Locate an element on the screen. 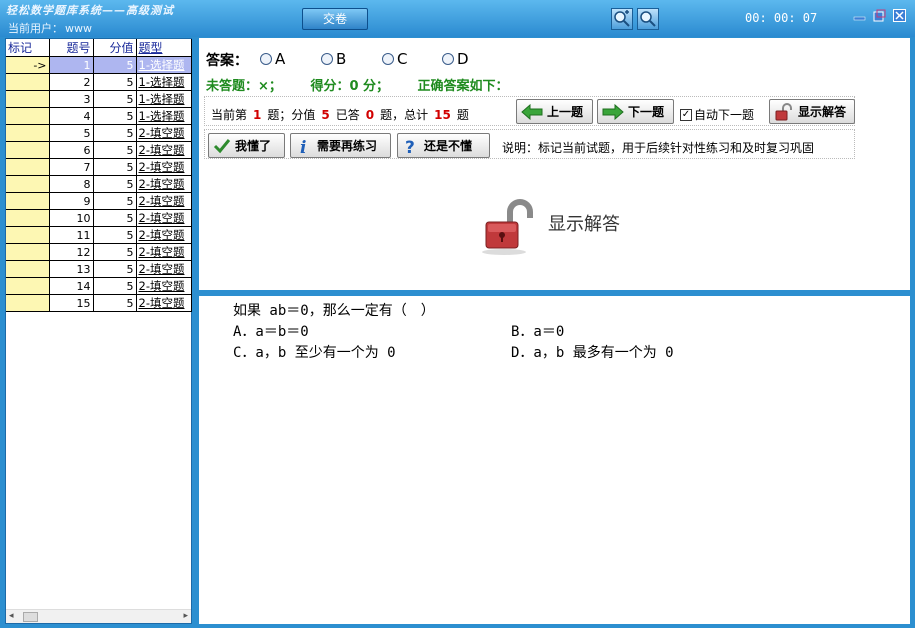  table-row: 5 5 2-填空题 is located at coordinates (99, 133).